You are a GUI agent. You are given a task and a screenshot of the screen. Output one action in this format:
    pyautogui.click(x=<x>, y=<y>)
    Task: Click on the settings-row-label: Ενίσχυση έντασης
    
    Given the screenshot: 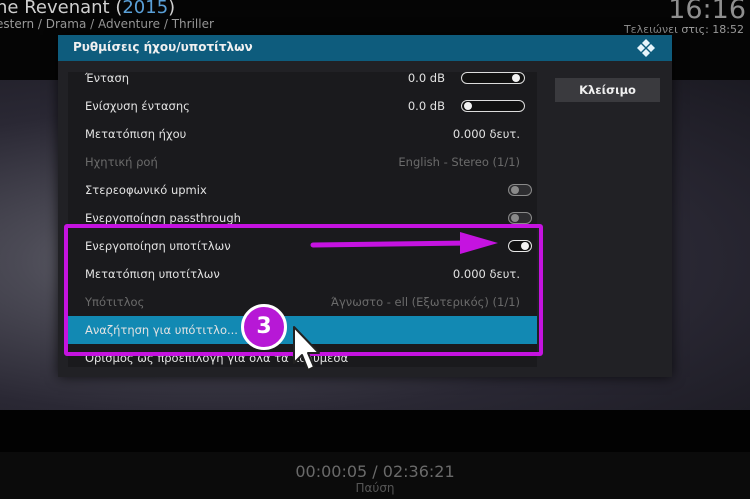 What is the action you would take?
    pyautogui.click(x=137, y=106)
    